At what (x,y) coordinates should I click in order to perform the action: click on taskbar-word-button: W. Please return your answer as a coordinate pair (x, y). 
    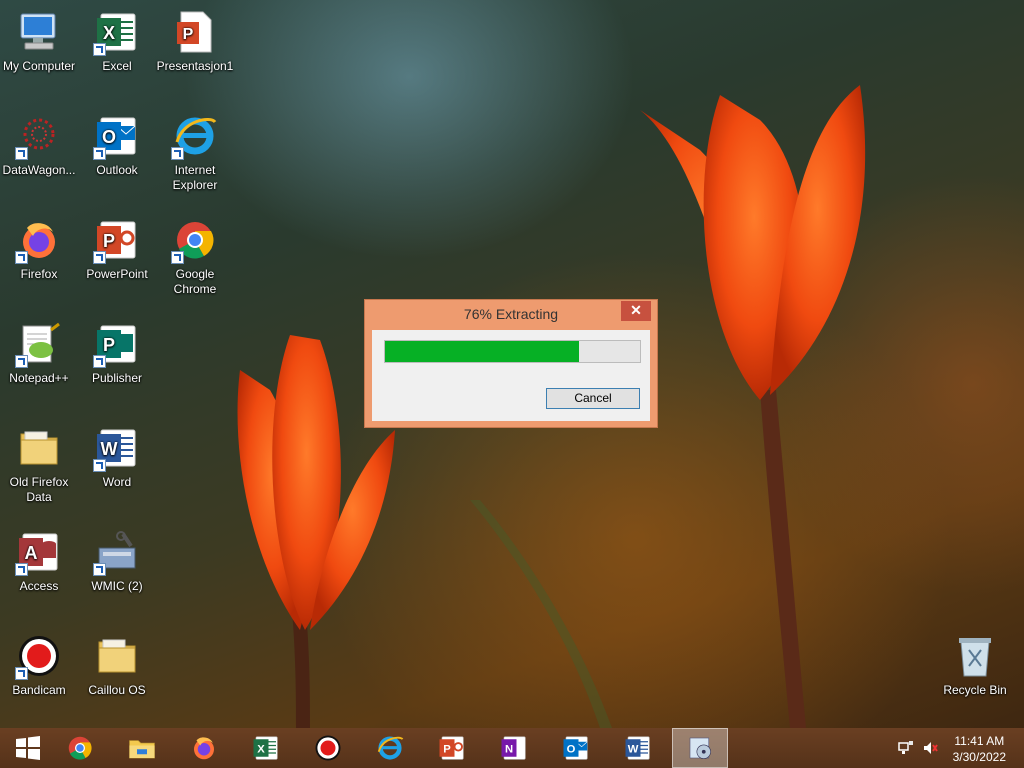
    Looking at the image, I should click on (638, 748).